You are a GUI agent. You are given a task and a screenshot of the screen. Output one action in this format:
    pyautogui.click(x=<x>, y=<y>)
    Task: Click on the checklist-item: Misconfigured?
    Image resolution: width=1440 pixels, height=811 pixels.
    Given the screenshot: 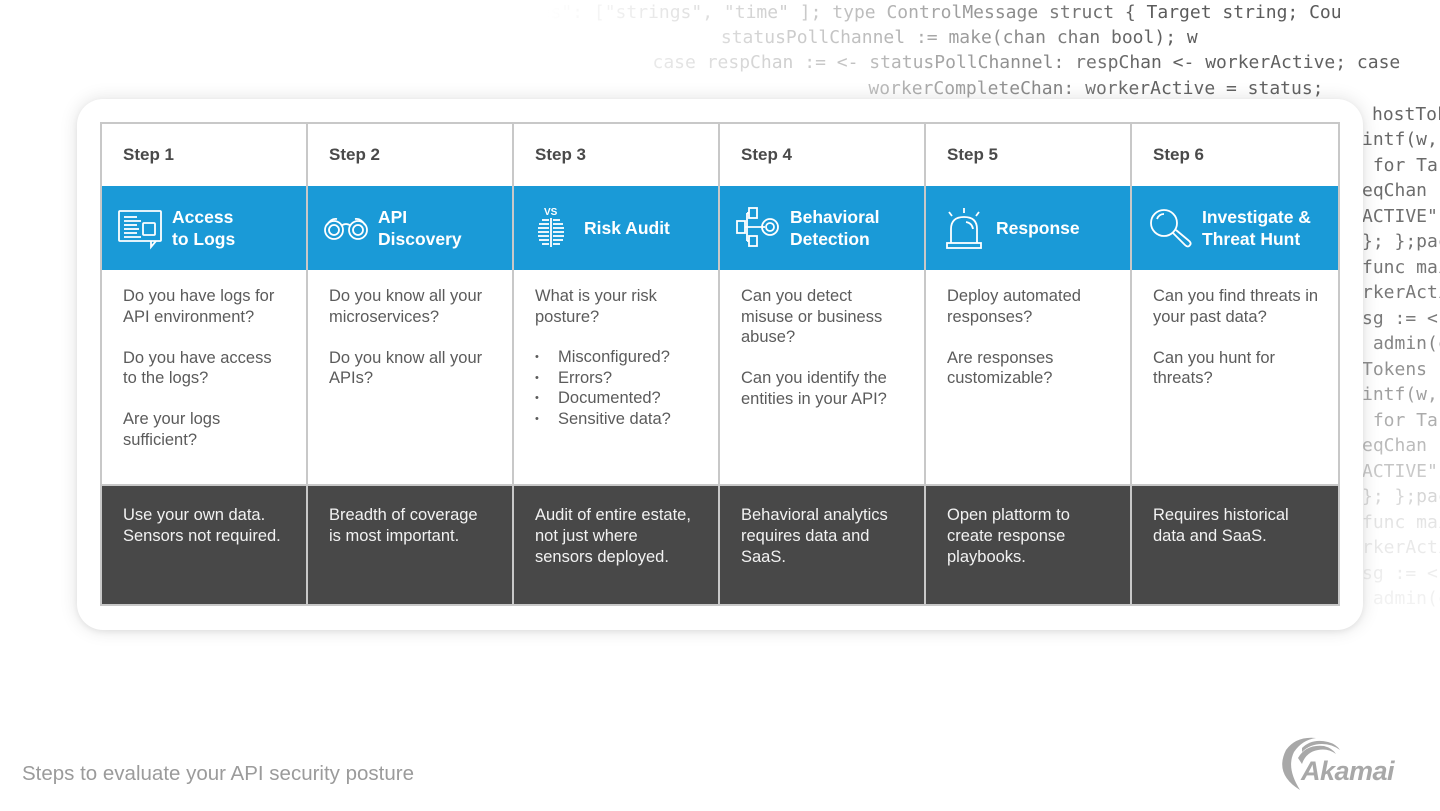 What is the action you would take?
    pyautogui.click(x=617, y=357)
    